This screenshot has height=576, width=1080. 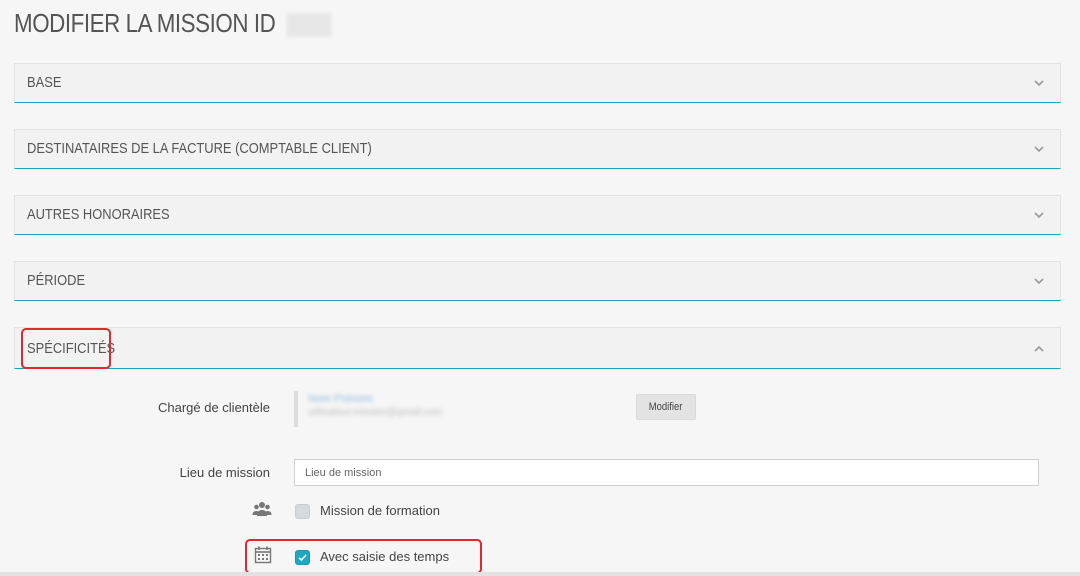 What do you see at coordinates (302, 511) in the screenshot?
I see `formation-checkbox` at bounding box center [302, 511].